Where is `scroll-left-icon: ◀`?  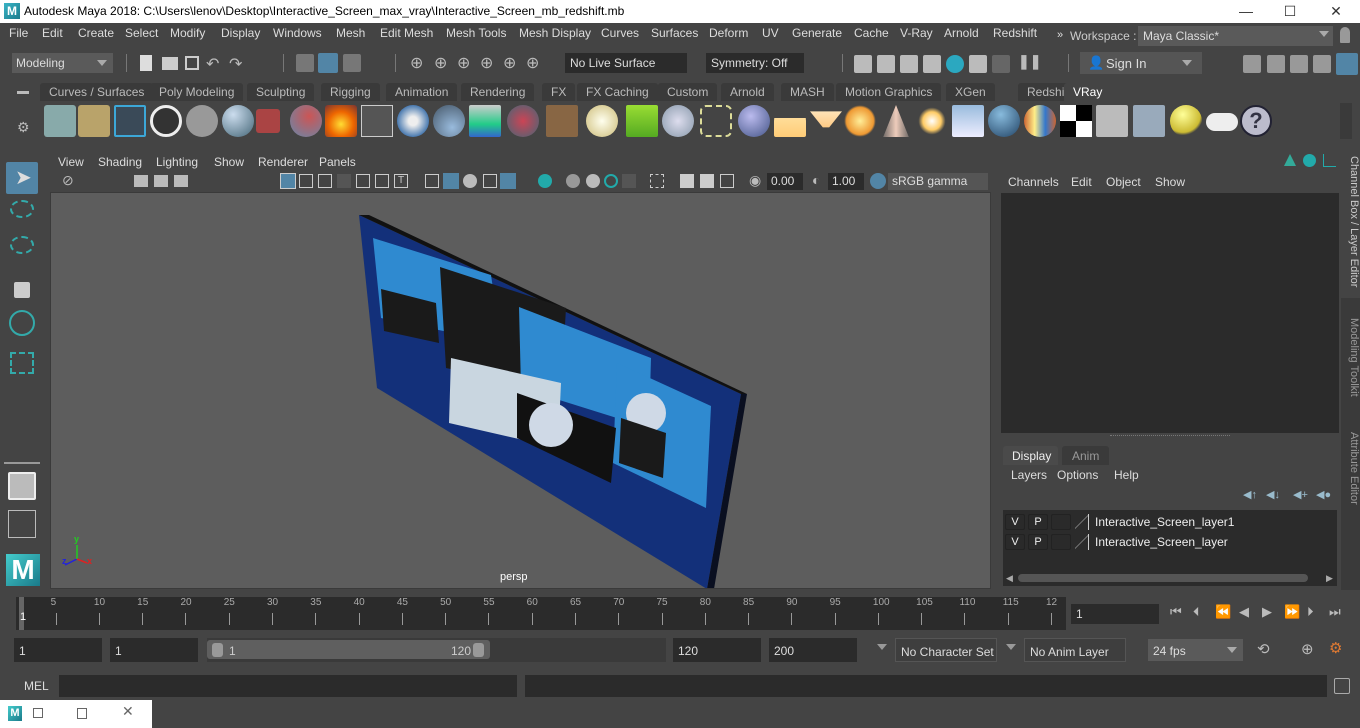
scroll-left-icon: ◀ is located at coordinates (1009, 578).